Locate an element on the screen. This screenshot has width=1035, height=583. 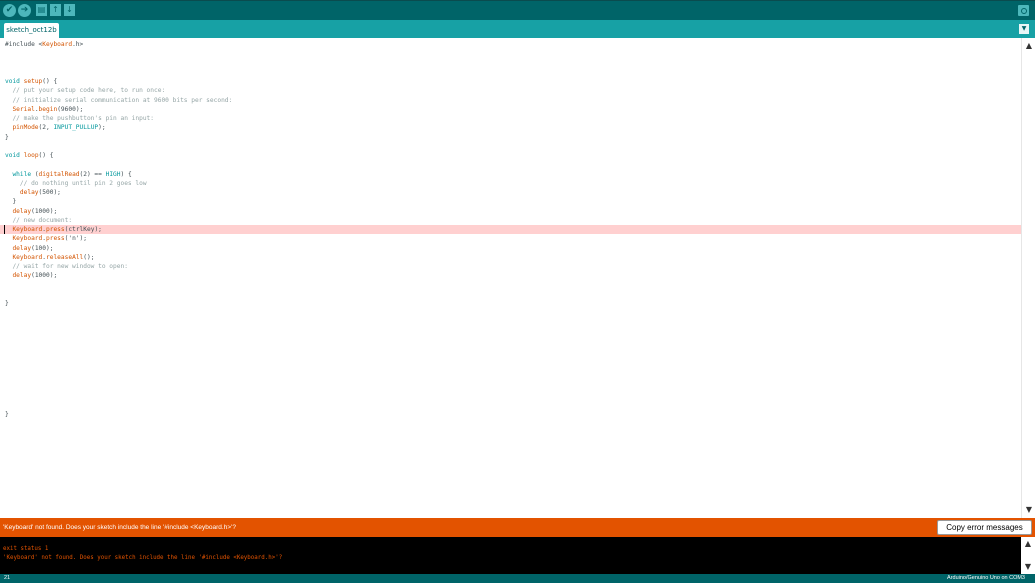
arrow-up-icon: ↑ is located at coordinates (55, 9).